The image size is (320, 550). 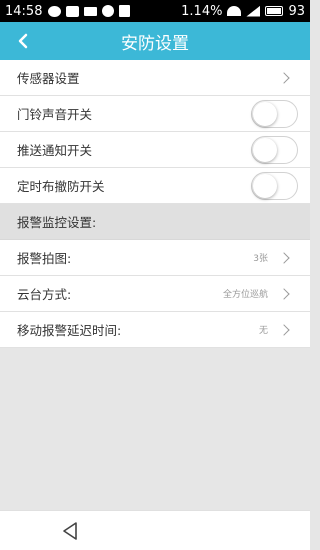 I want to click on notification-icons, so click(x=89, y=11).